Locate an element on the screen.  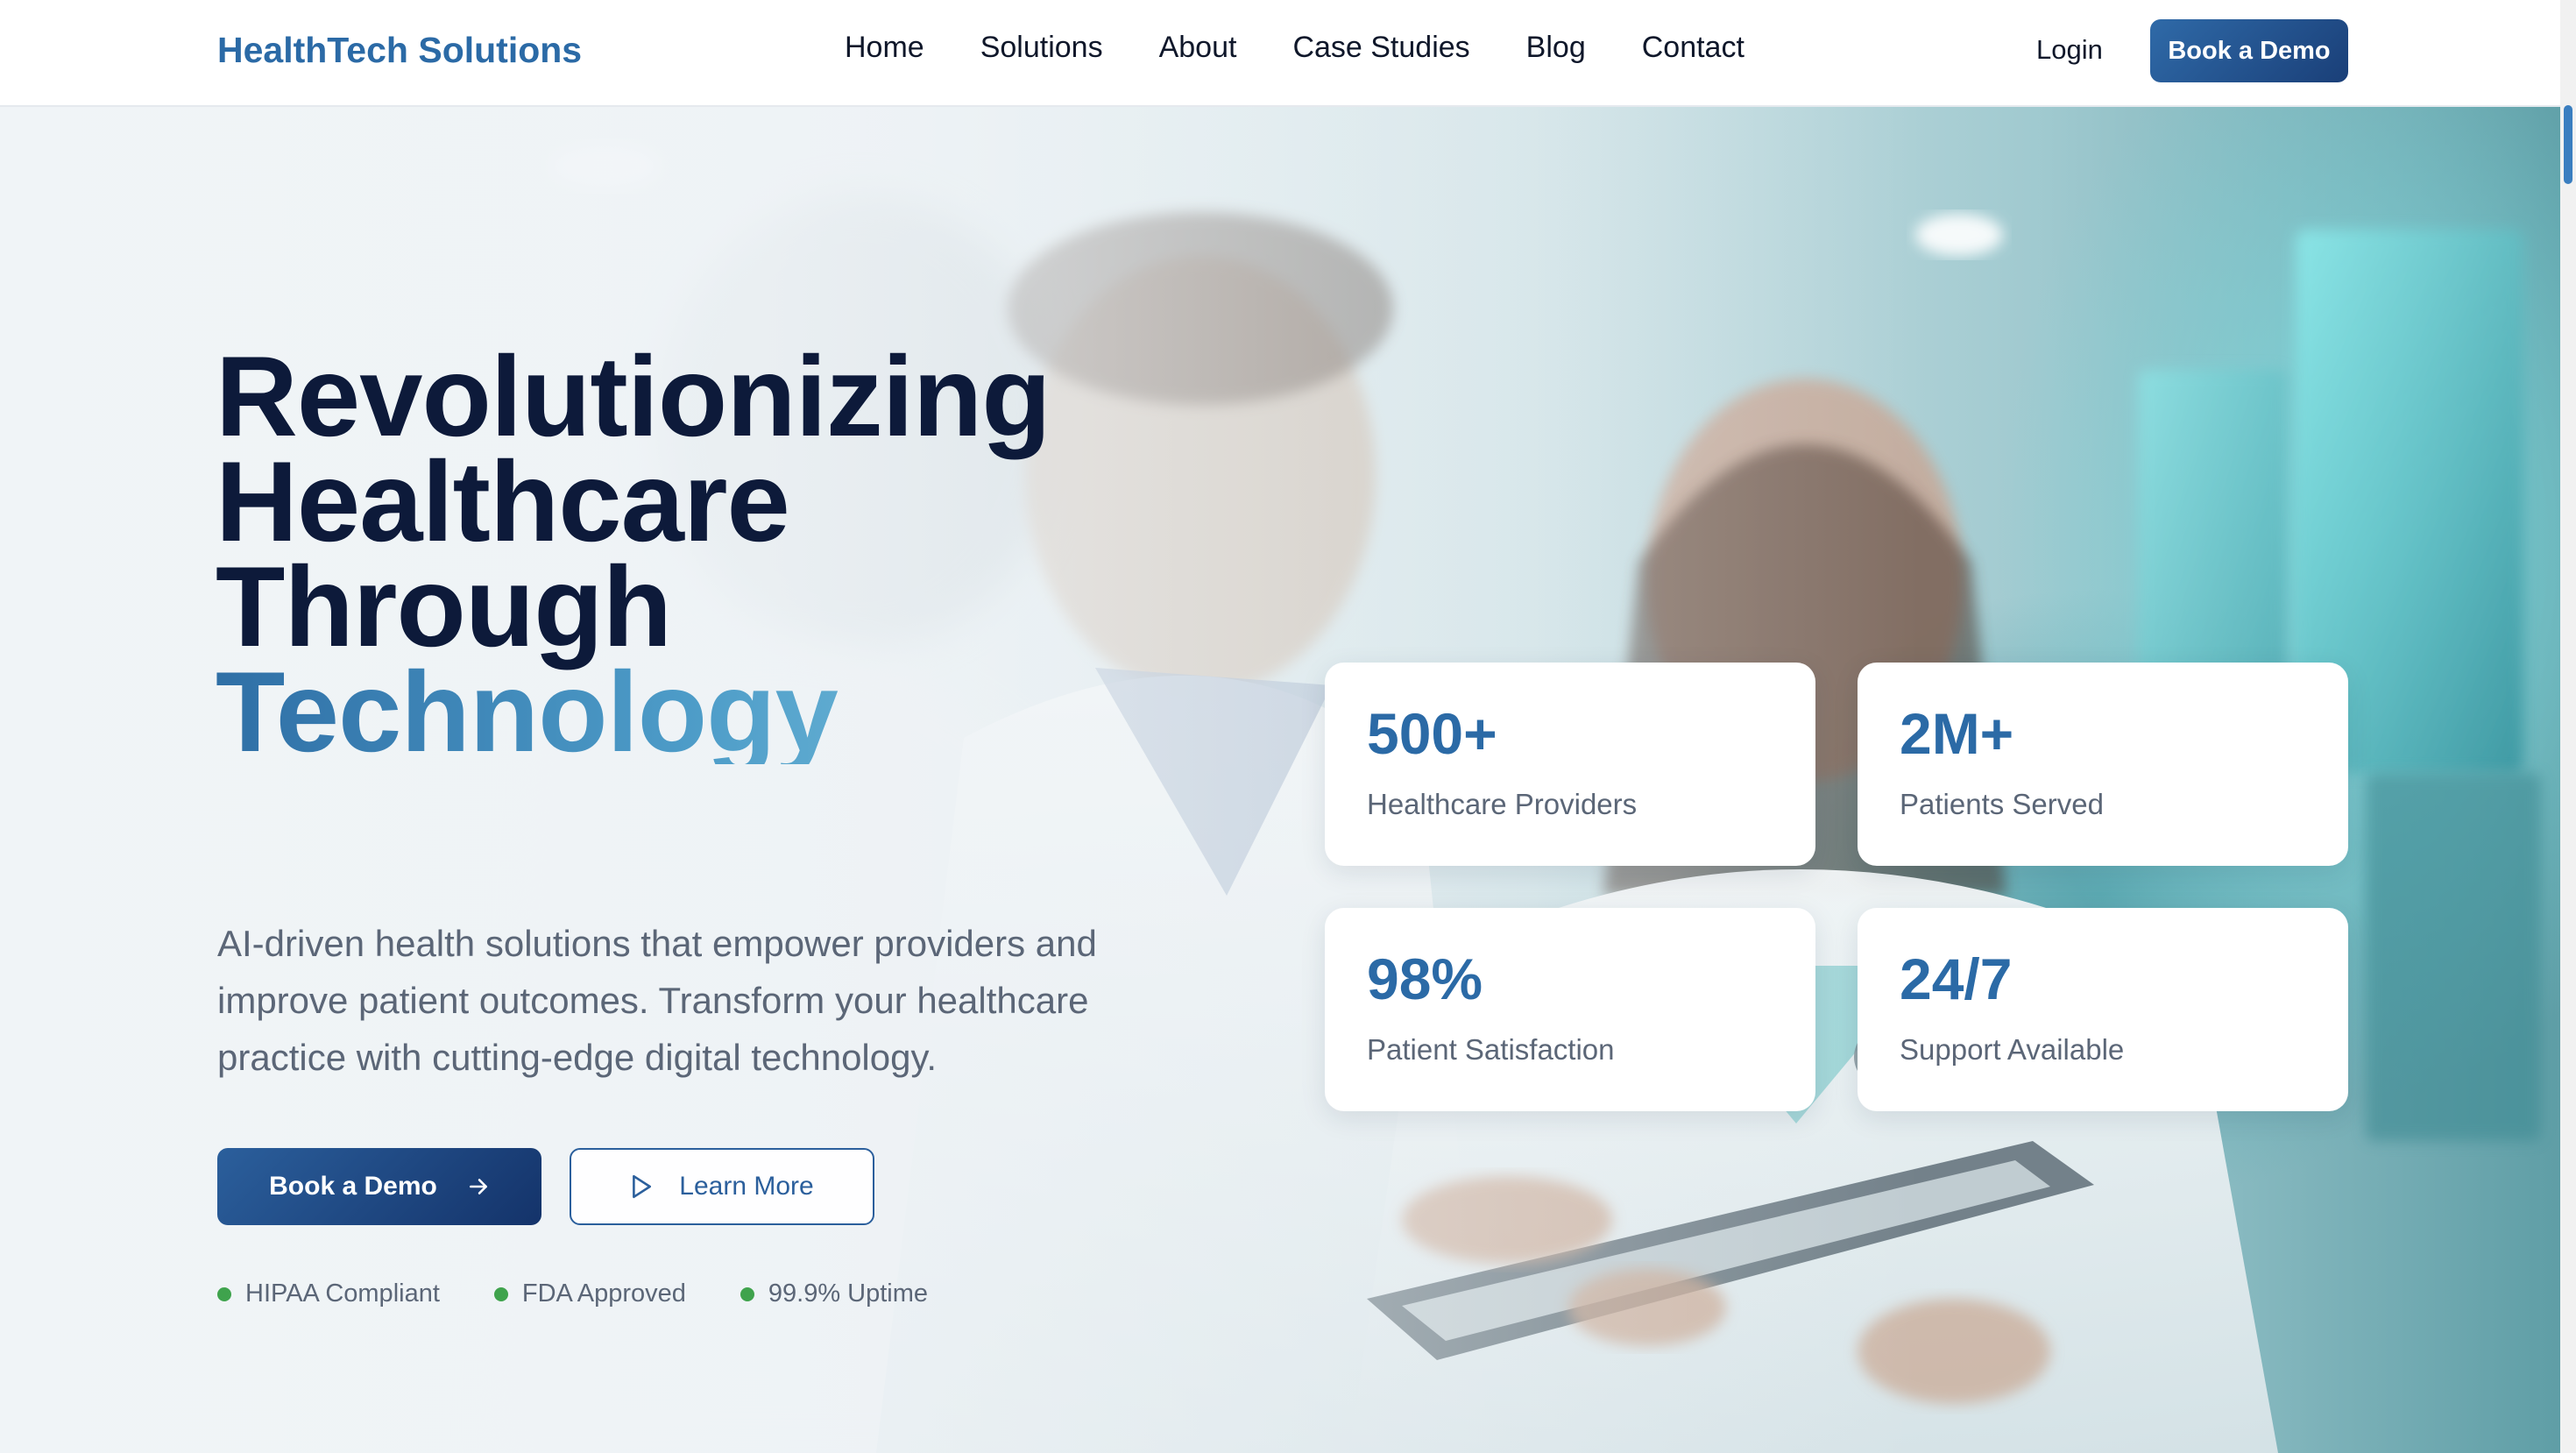
stat-label: Patients Served is located at coordinates (2002, 804).